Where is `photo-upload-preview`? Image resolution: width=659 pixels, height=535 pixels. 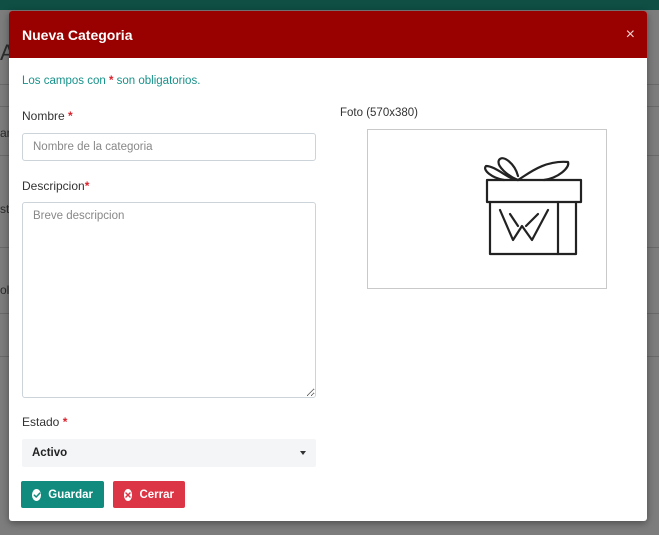 photo-upload-preview is located at coordinates (487, 209).